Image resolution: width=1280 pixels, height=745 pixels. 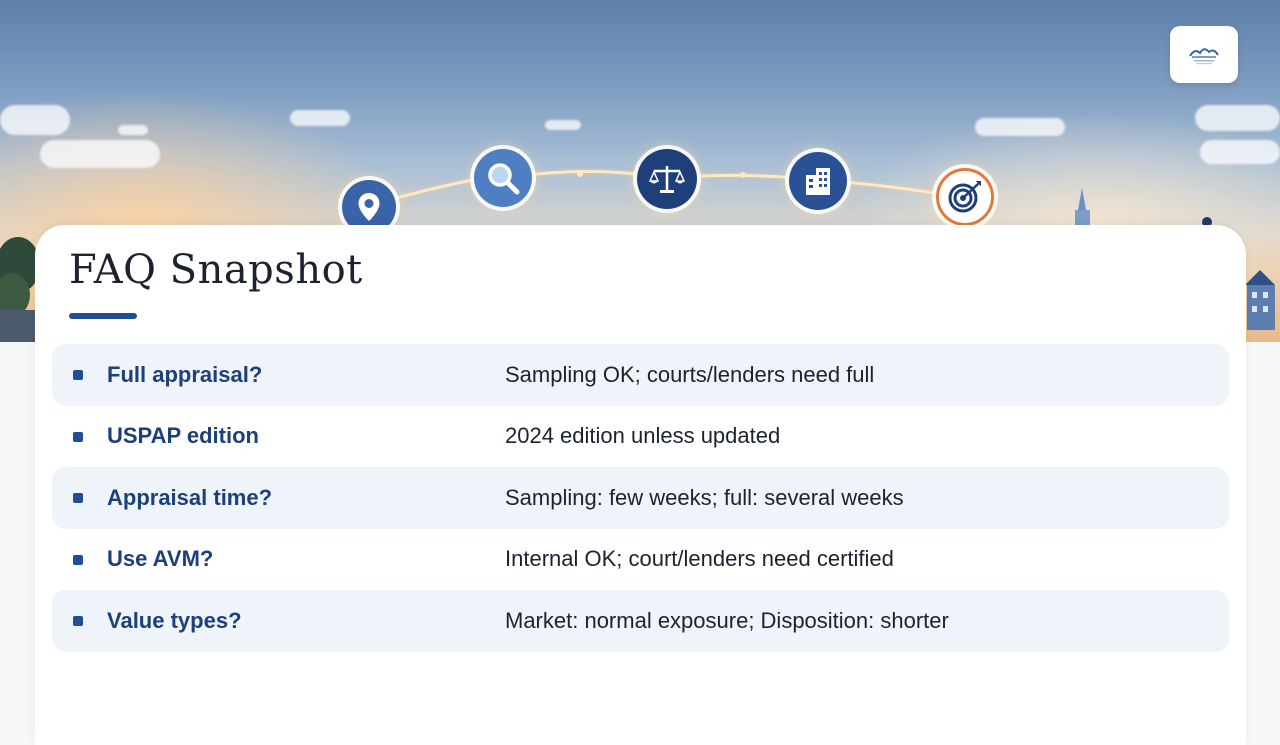 I want to click on magnifier-icon, so click(x=503, y=178).